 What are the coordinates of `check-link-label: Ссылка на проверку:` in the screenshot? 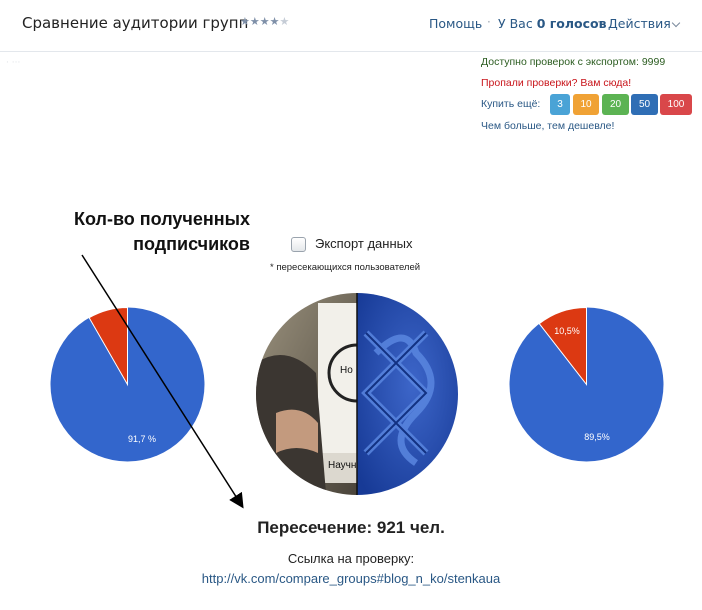 It's located at (351, 558).